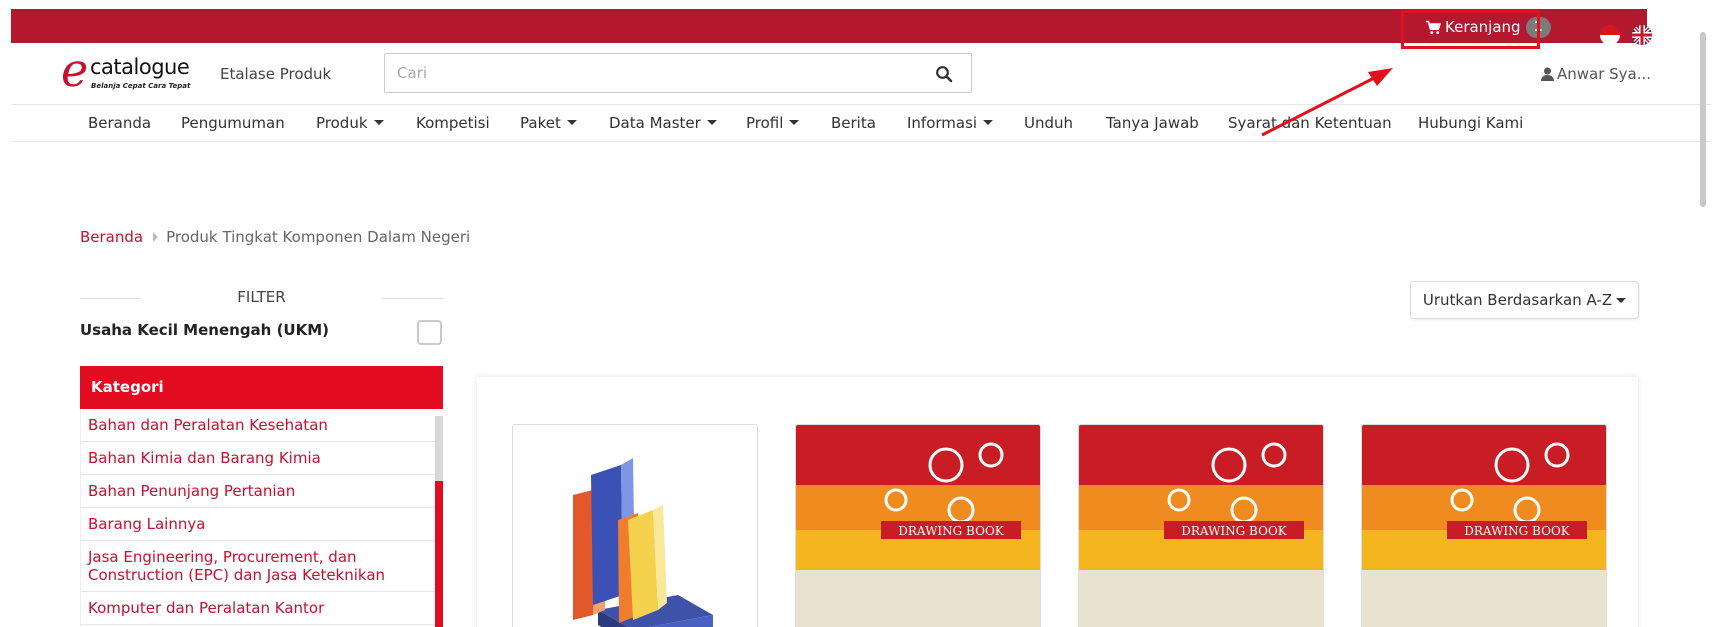 This screenshot has width=1713, height=627. I want to click on search-input, so click(655, 73).